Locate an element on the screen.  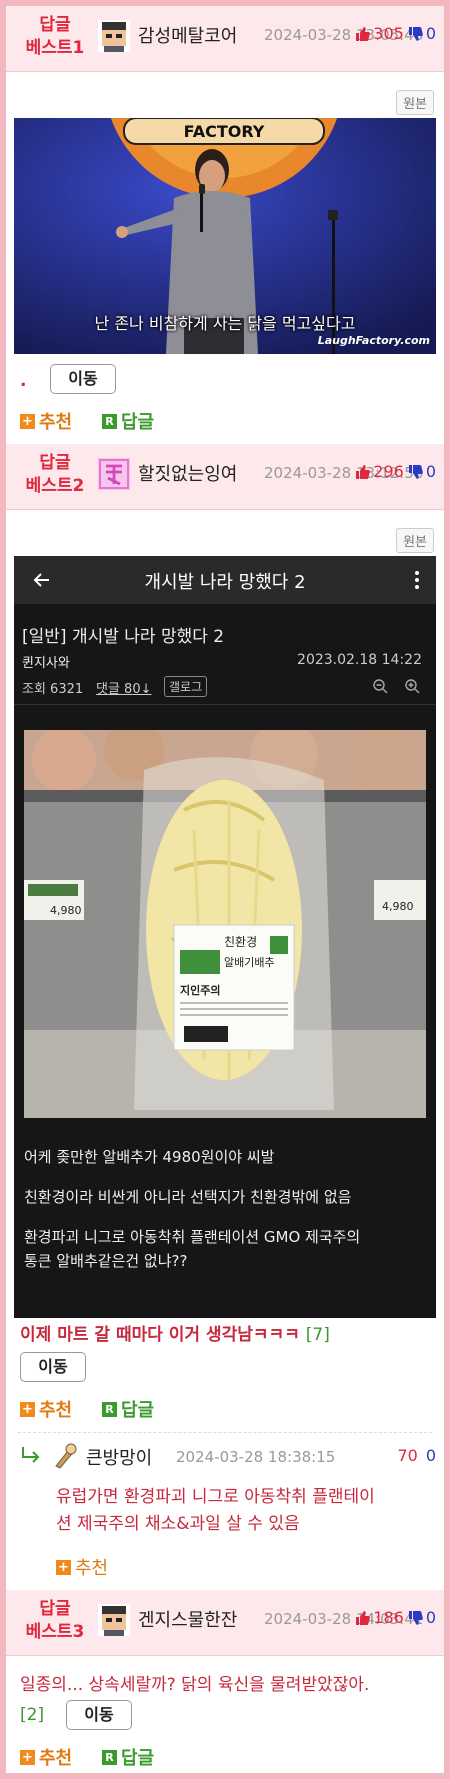
reply-count: [7] is located at coordinates (318, 1335).